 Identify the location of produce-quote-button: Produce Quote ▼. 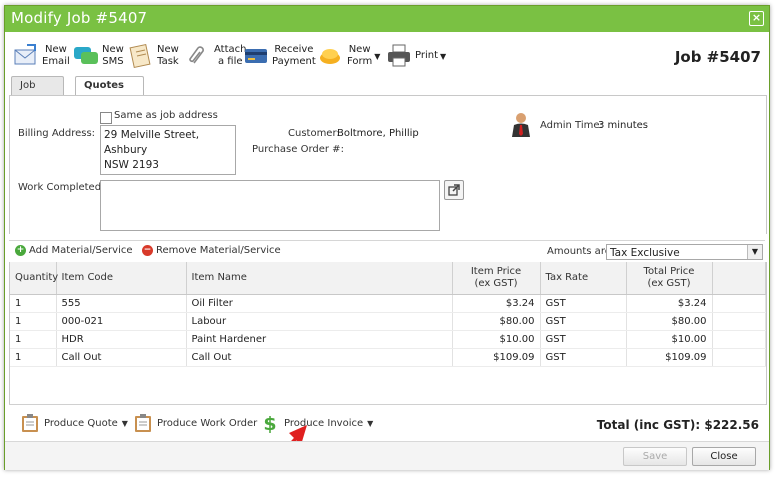
(74, 423).